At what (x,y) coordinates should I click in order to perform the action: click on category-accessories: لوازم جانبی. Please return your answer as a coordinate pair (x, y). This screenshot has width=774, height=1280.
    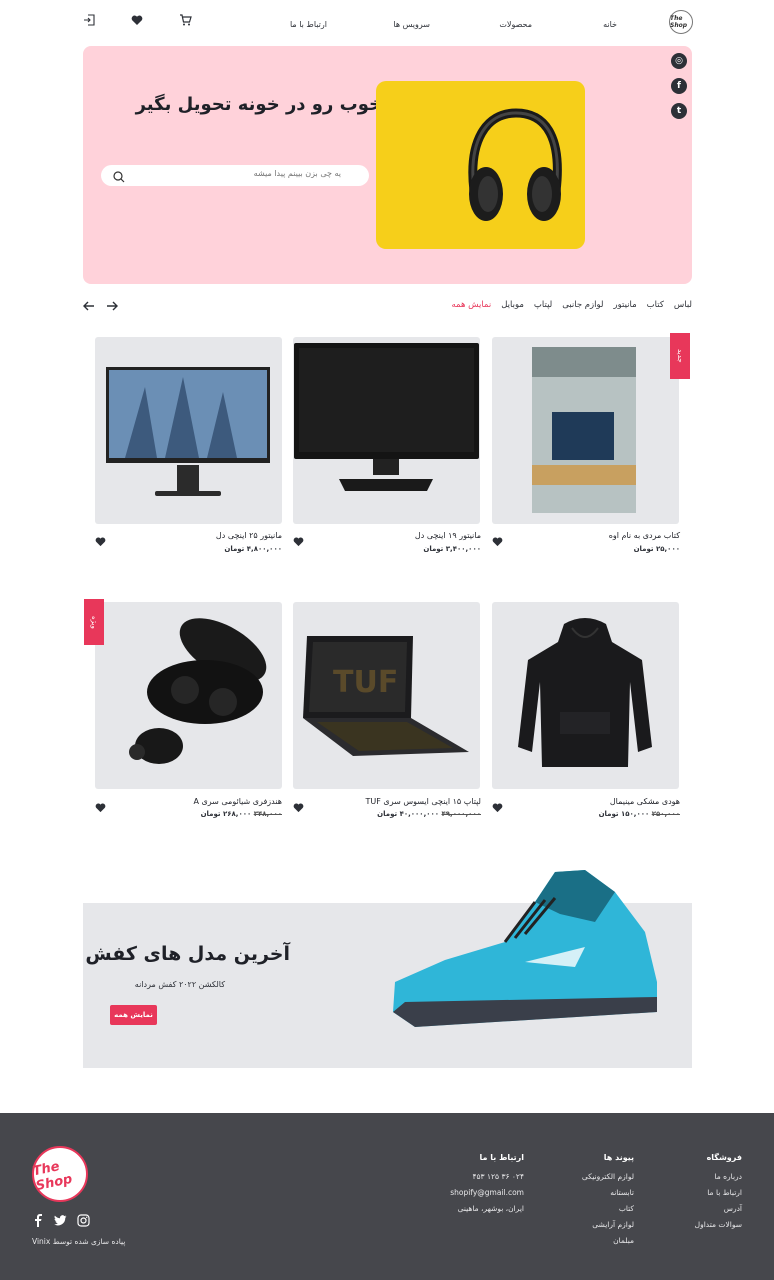
    Looking at the image, I should click on (582, 305).